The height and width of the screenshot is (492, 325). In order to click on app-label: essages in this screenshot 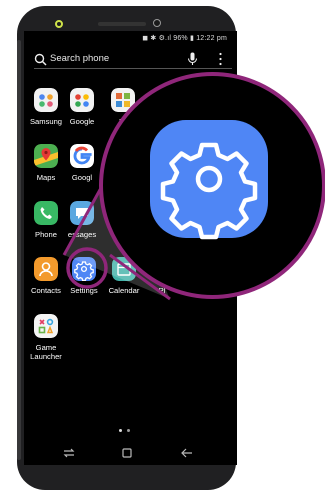, I will do `click(82, 234)`.